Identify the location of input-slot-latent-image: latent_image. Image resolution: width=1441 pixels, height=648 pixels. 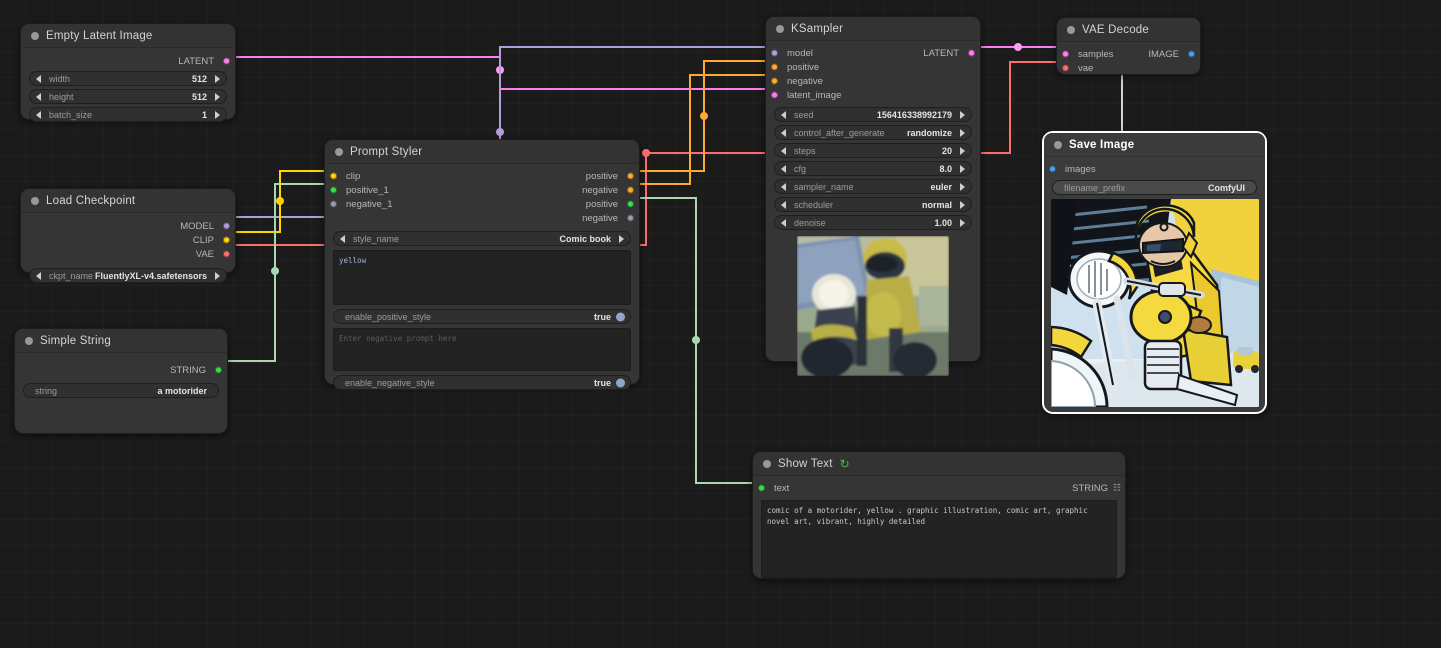
(873, 95).